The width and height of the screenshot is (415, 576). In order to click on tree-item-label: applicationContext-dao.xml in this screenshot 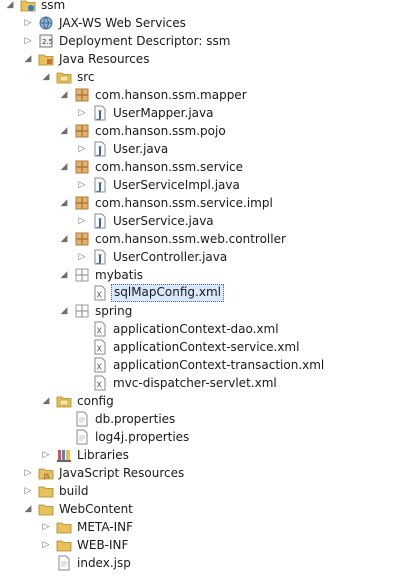, I will do `click(196, 329)`.